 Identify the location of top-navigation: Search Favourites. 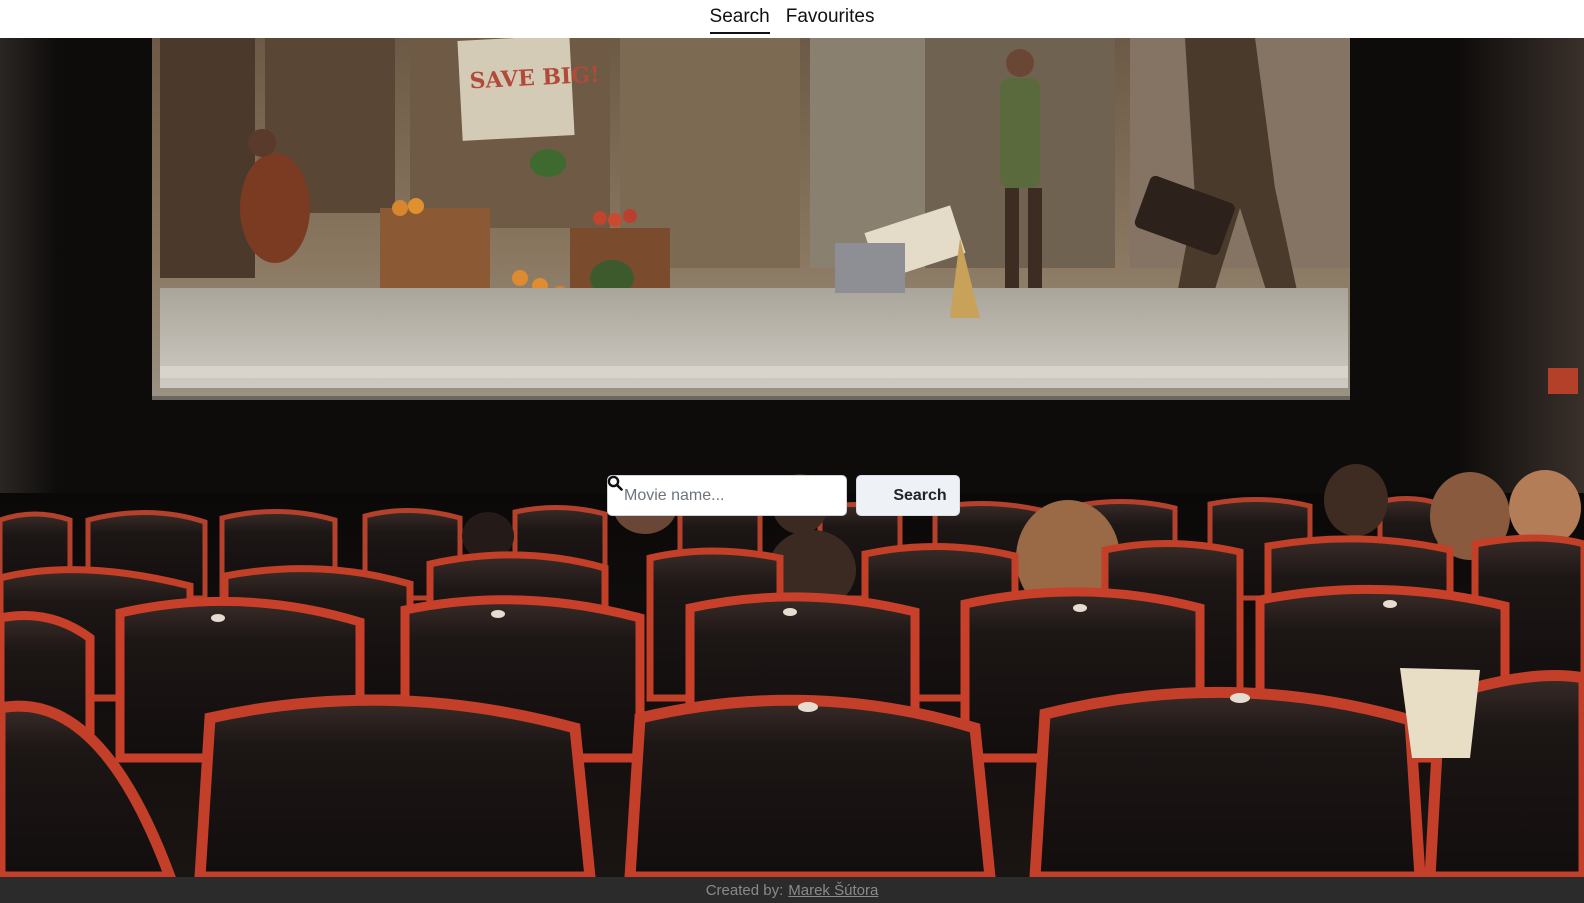
(792, 19).